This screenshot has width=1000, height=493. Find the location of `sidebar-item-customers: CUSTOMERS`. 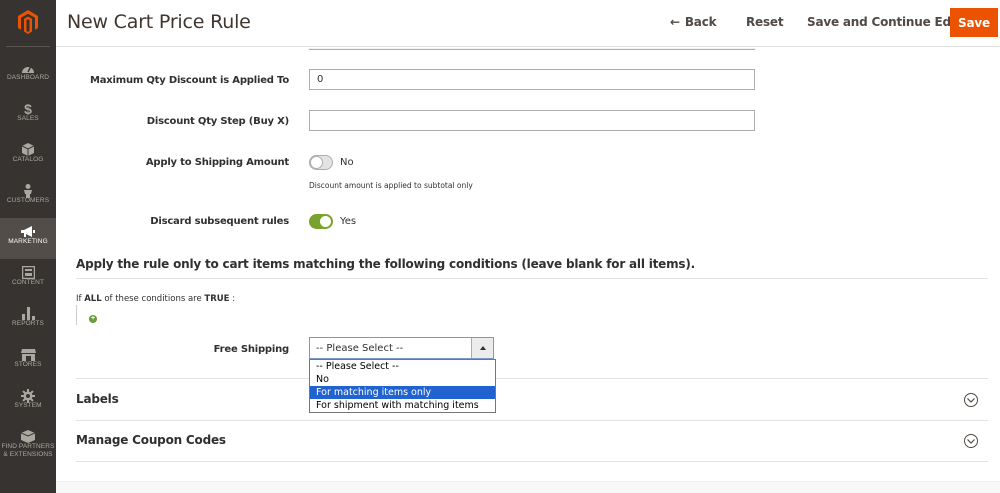

sidebar-item-customers: CUSTOMERS is located at coordinates (28, 197).